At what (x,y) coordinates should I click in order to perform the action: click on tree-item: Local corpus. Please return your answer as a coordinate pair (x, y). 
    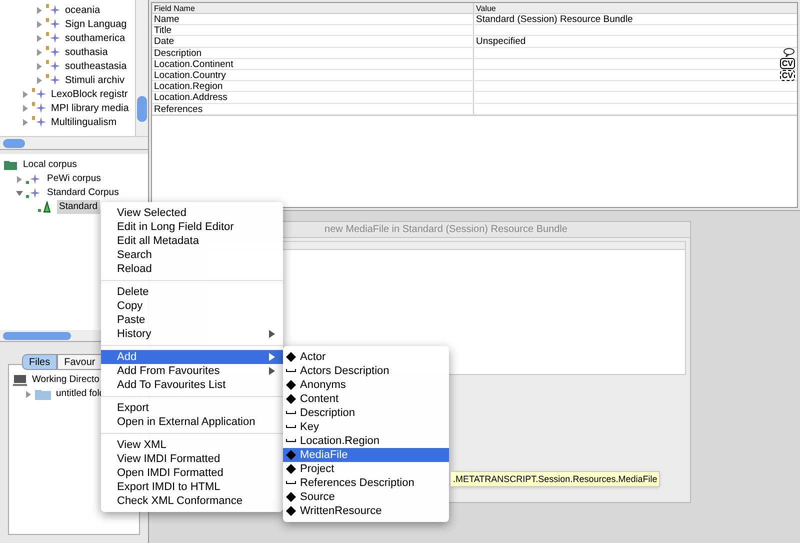
    Looking at the image, I should click on (50, 165).